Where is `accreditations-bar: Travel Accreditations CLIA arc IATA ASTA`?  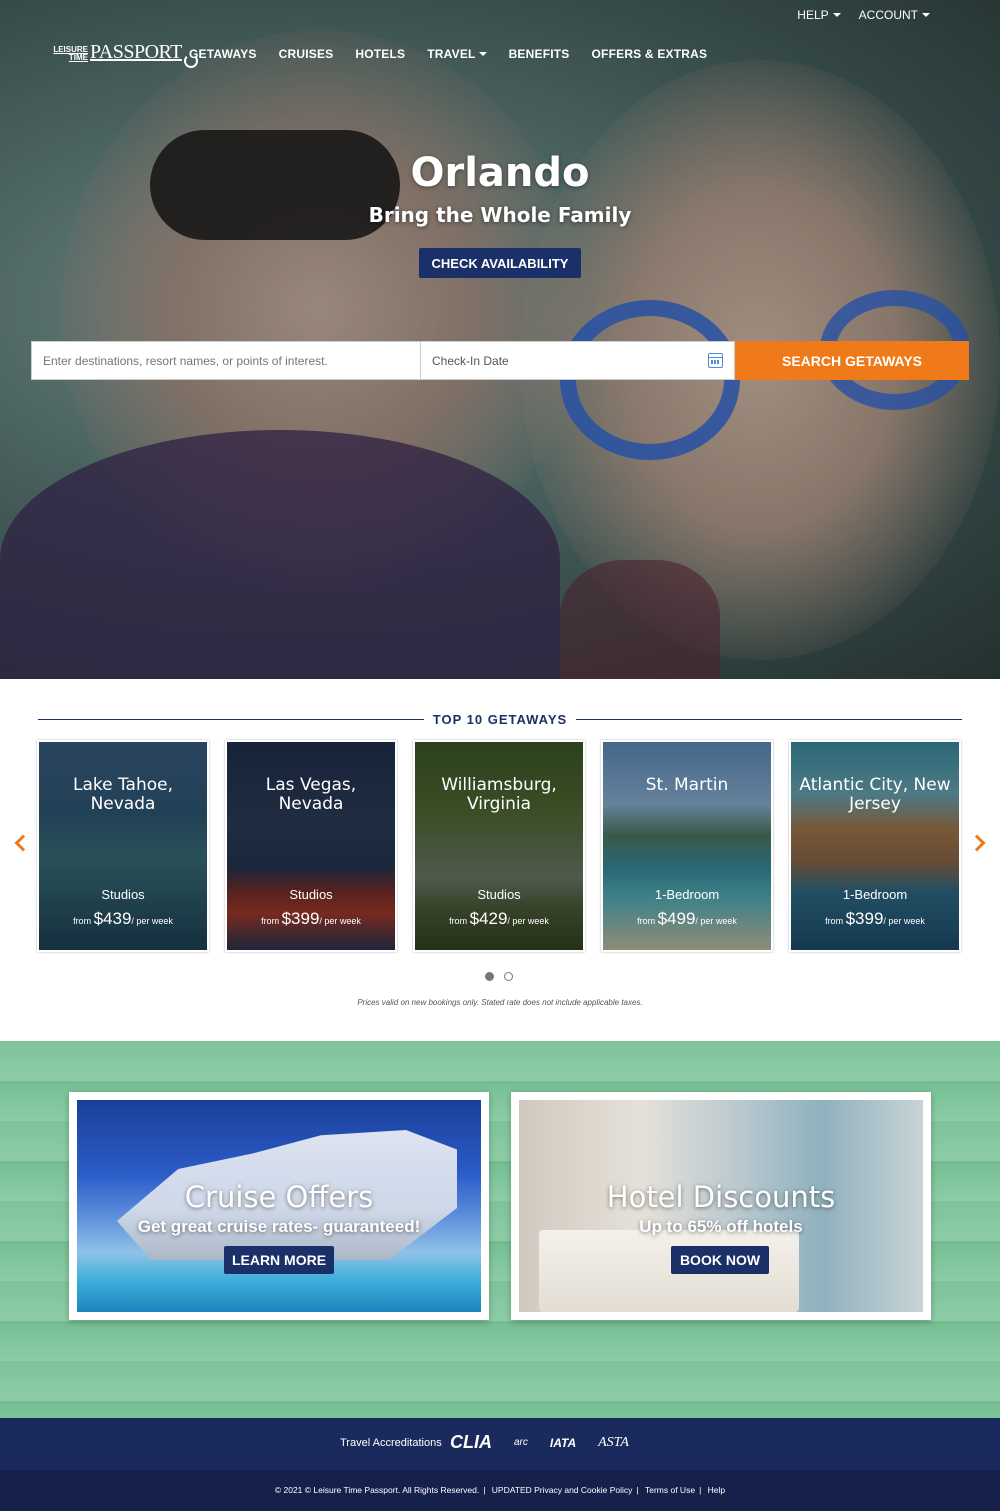
accreditations-bar: Travel Accreditations CLIA arc IATA ASTA is located at coordinates (500, 1444).